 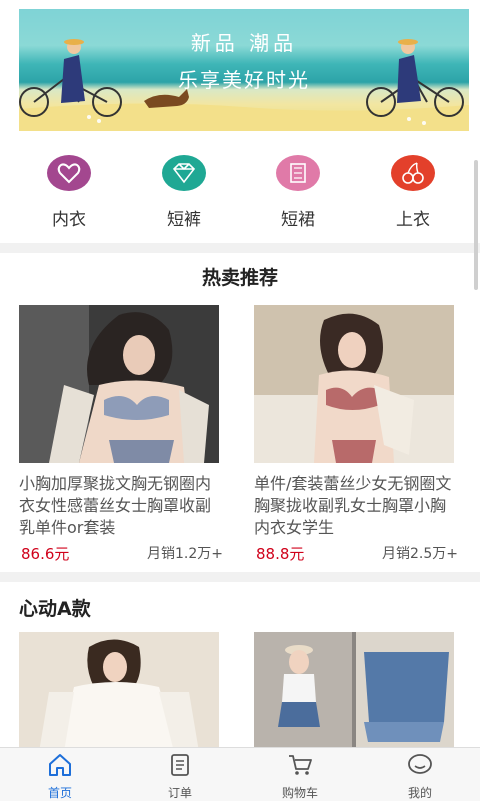 What do you see at coordinates (121, 554) in the screenshot?
I see `product-meta: 86.6元 月销1.2万+` at bounding box center [121, 554].